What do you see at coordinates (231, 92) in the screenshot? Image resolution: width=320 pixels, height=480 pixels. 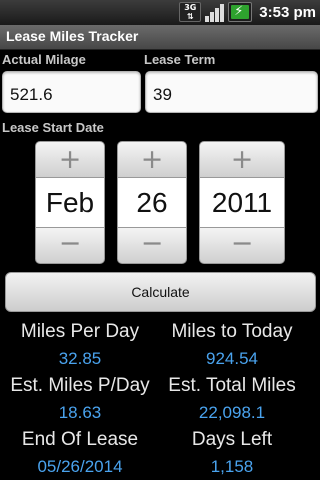 I see `lease-term-input: 39` at bounding box center [231, 92].